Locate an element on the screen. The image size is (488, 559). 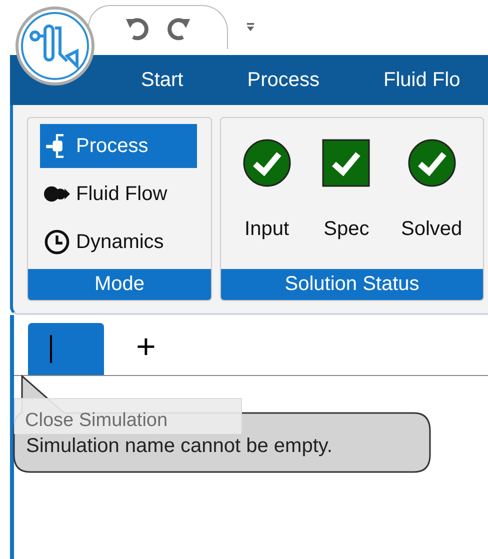
clock-icon is located at coordinates (57, 242).